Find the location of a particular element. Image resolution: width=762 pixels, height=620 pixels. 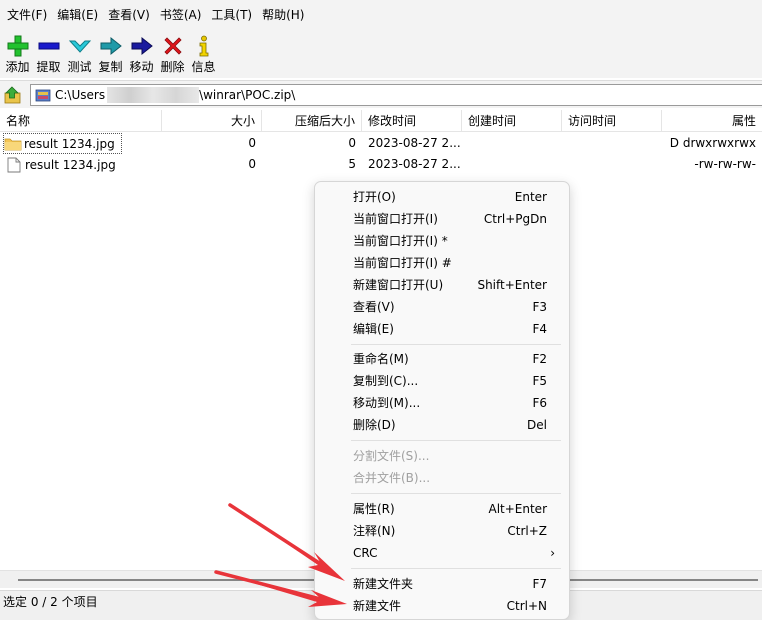

menu-item-shortcut: Enter is located at coordinates (530, 197).